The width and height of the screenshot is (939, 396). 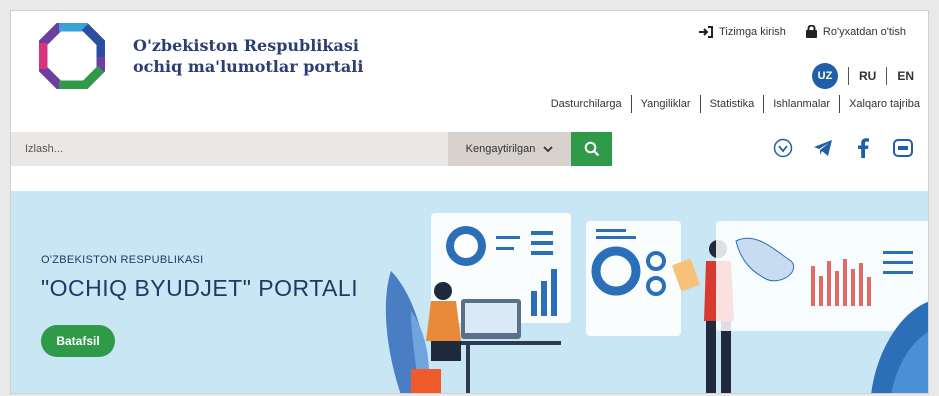 I want to click on login-link: Tizimga kirish, so click(x=742, y=31).